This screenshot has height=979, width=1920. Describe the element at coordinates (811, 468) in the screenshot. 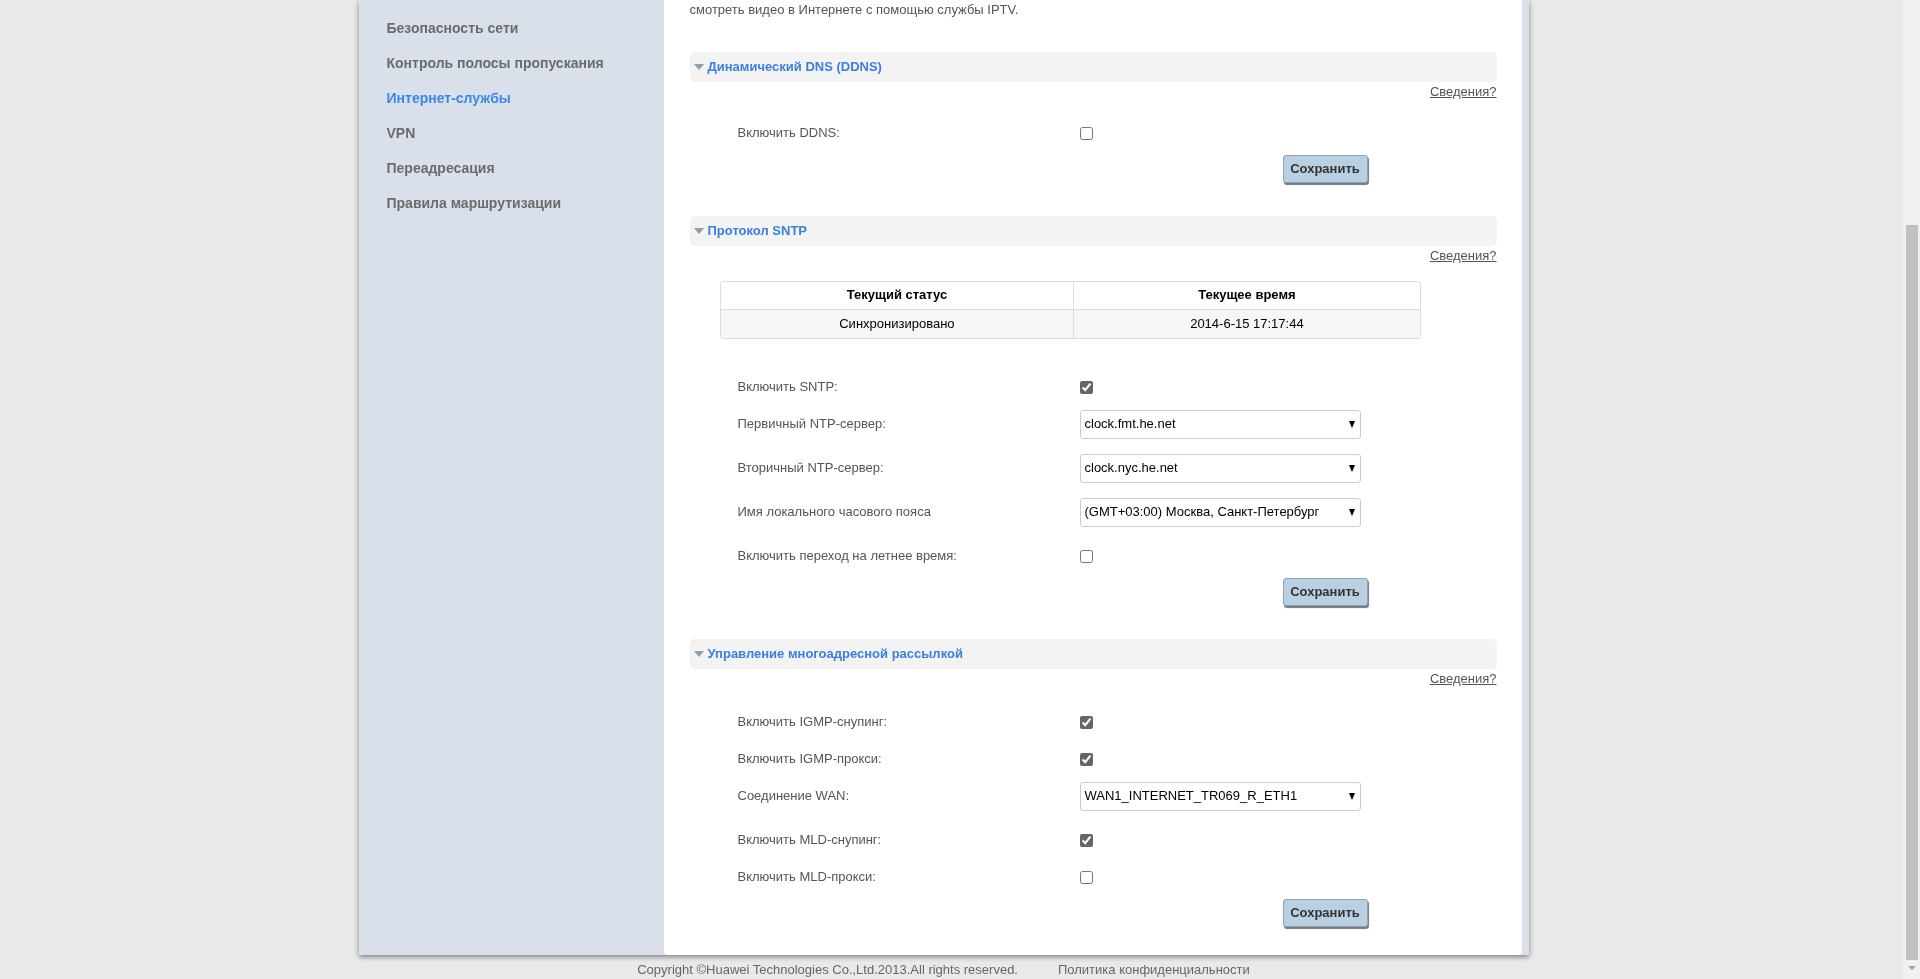

I see `field-label: Вторичный NTP-сервер:` at that location.